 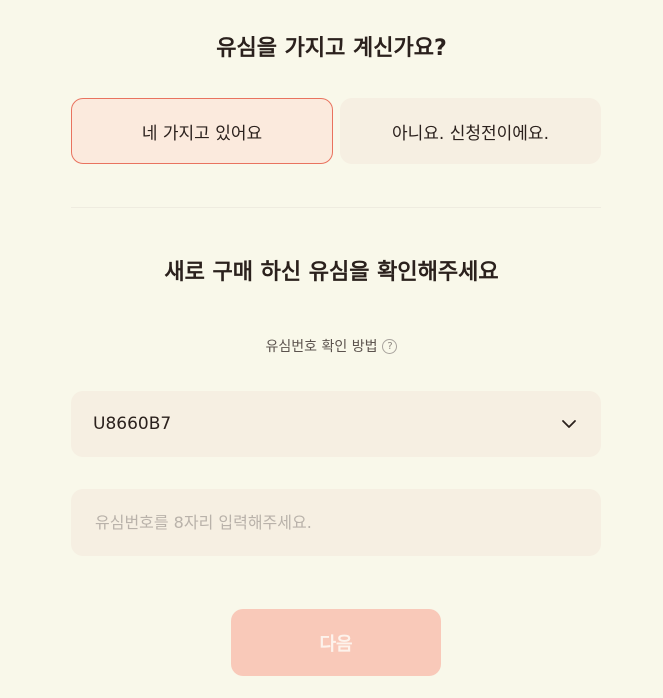 I want to click on usim-number-field-wrapper, so click(x=336, y=522).